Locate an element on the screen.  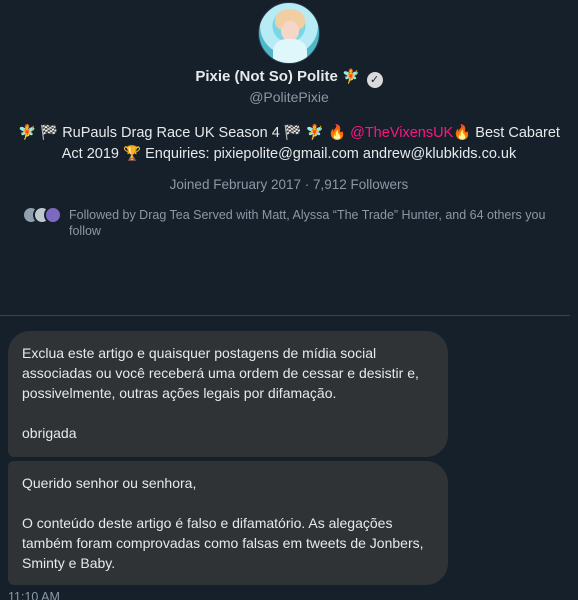
section-divider is located at coordinates (285, 315).